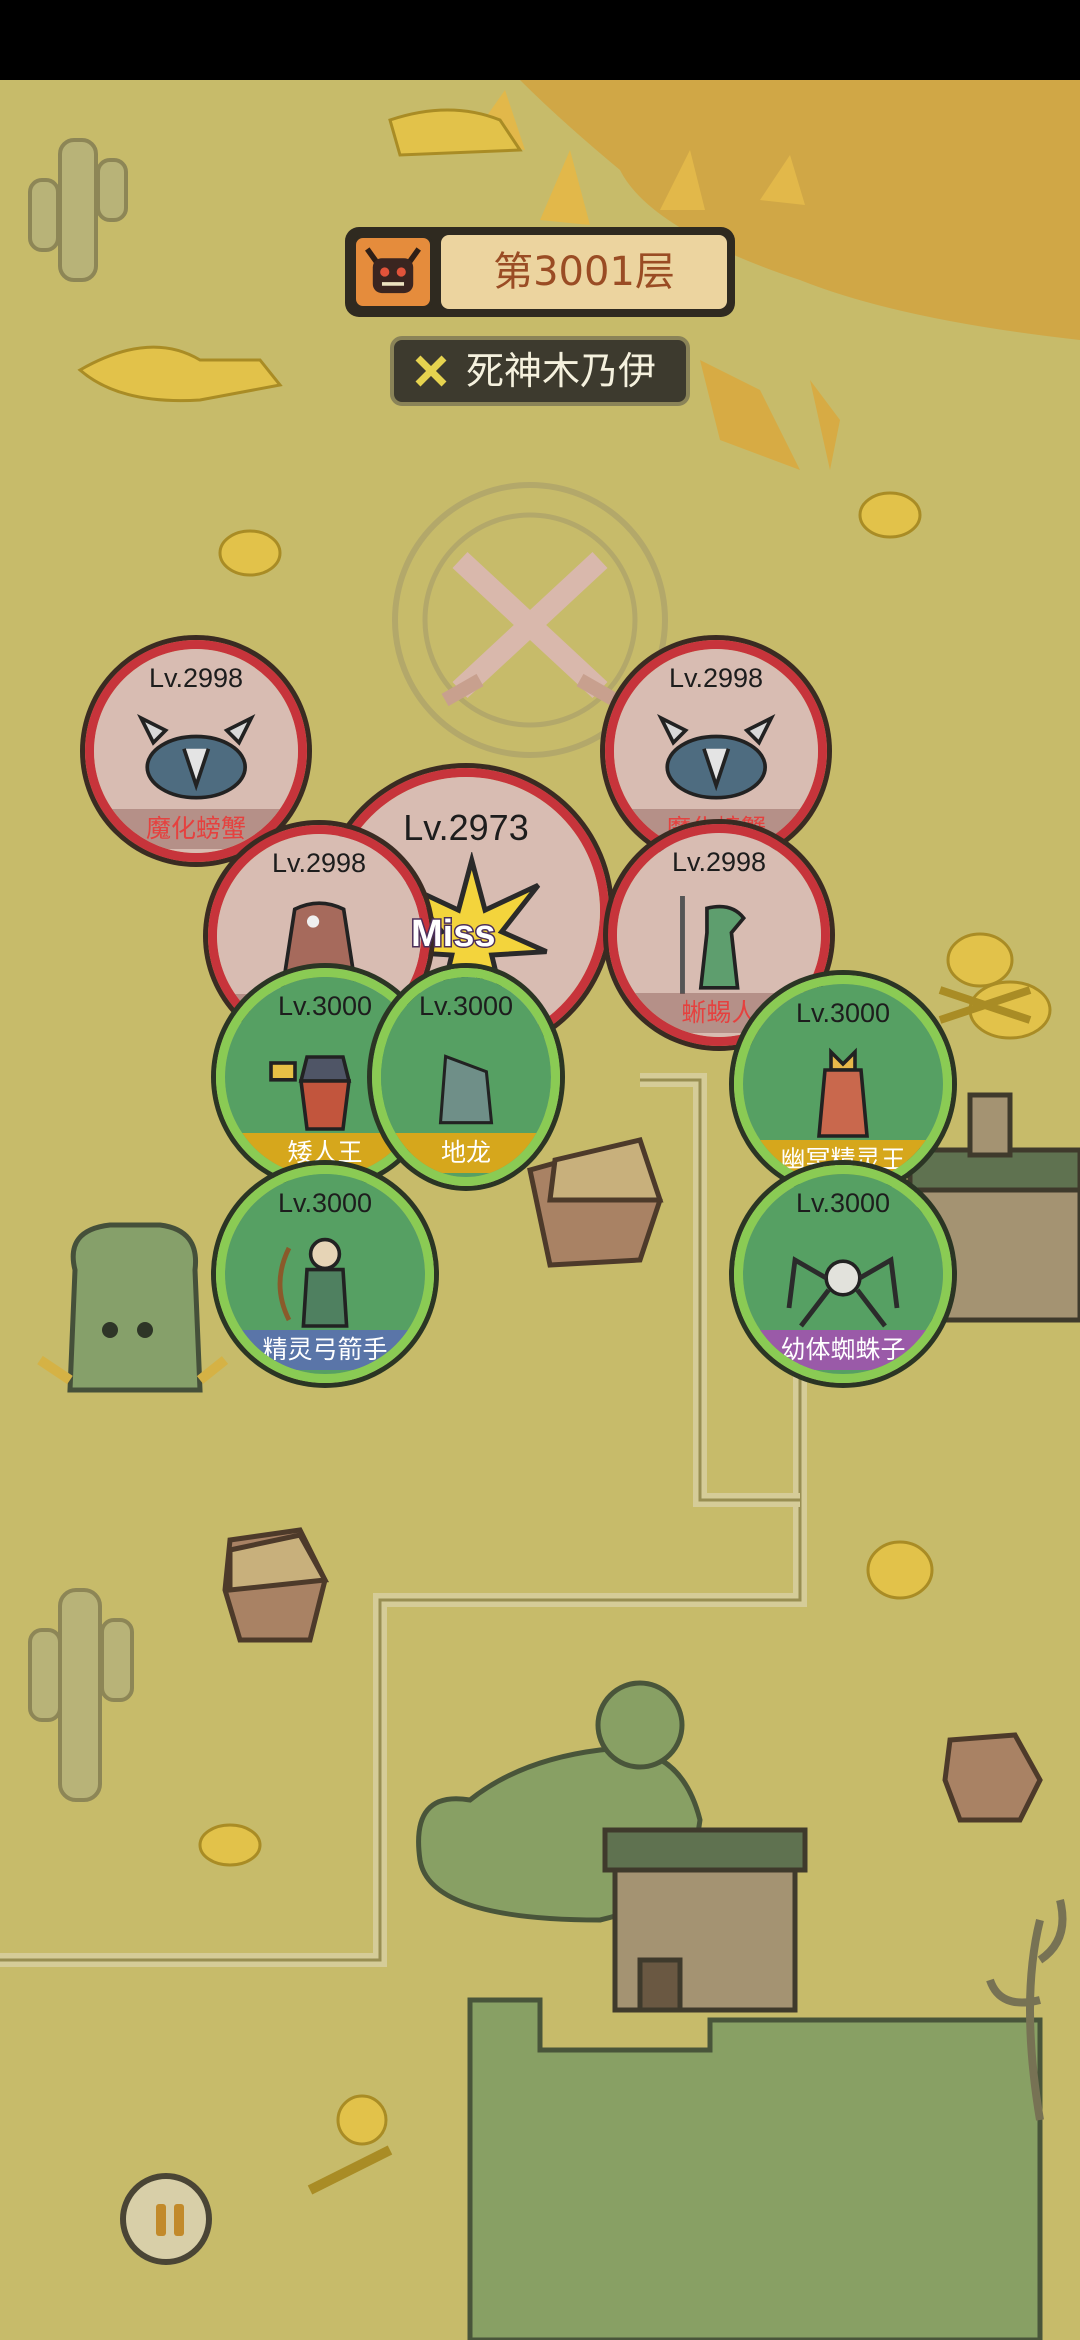  I want to click on unit-name: 地龙, so click(466, 1153).